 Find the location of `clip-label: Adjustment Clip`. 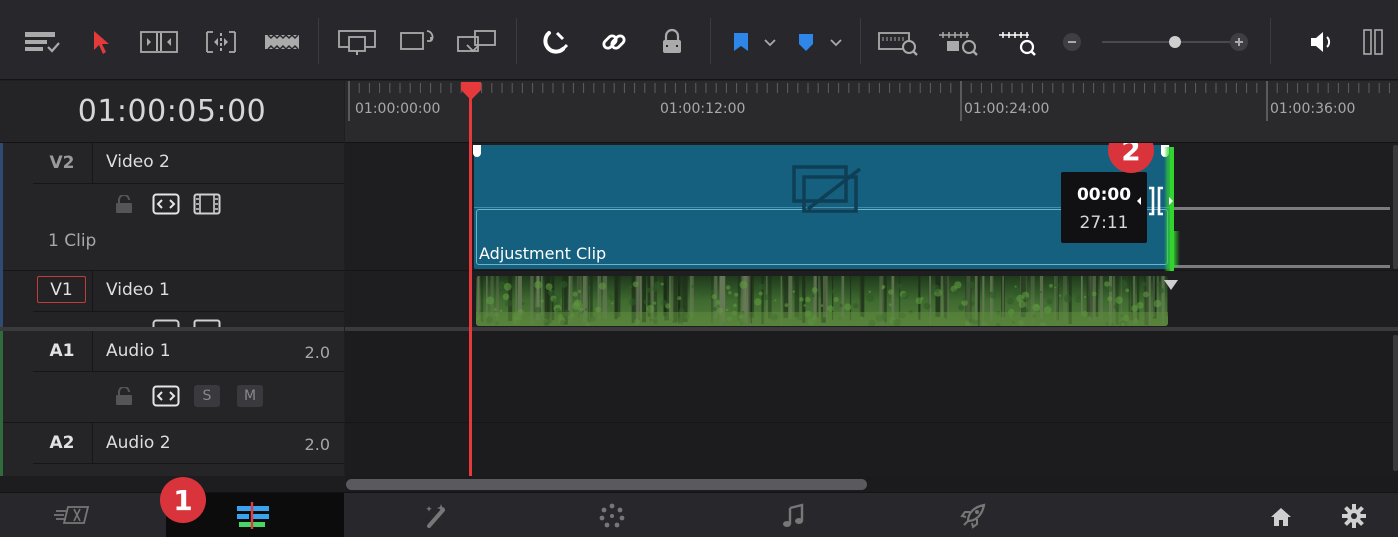

clip-label: Adjustment Clip is located at coordinates (543, 253).